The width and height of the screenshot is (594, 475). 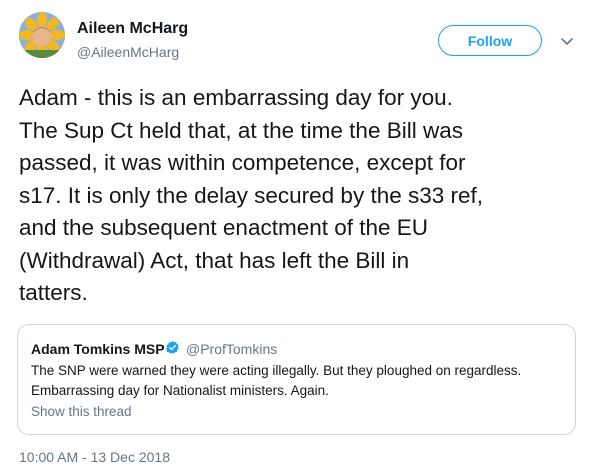 What do you see at coordinates (53, 292) in the screenshot?
I see `tweet-text-line: tatters.` at bounding box center [53, 292].